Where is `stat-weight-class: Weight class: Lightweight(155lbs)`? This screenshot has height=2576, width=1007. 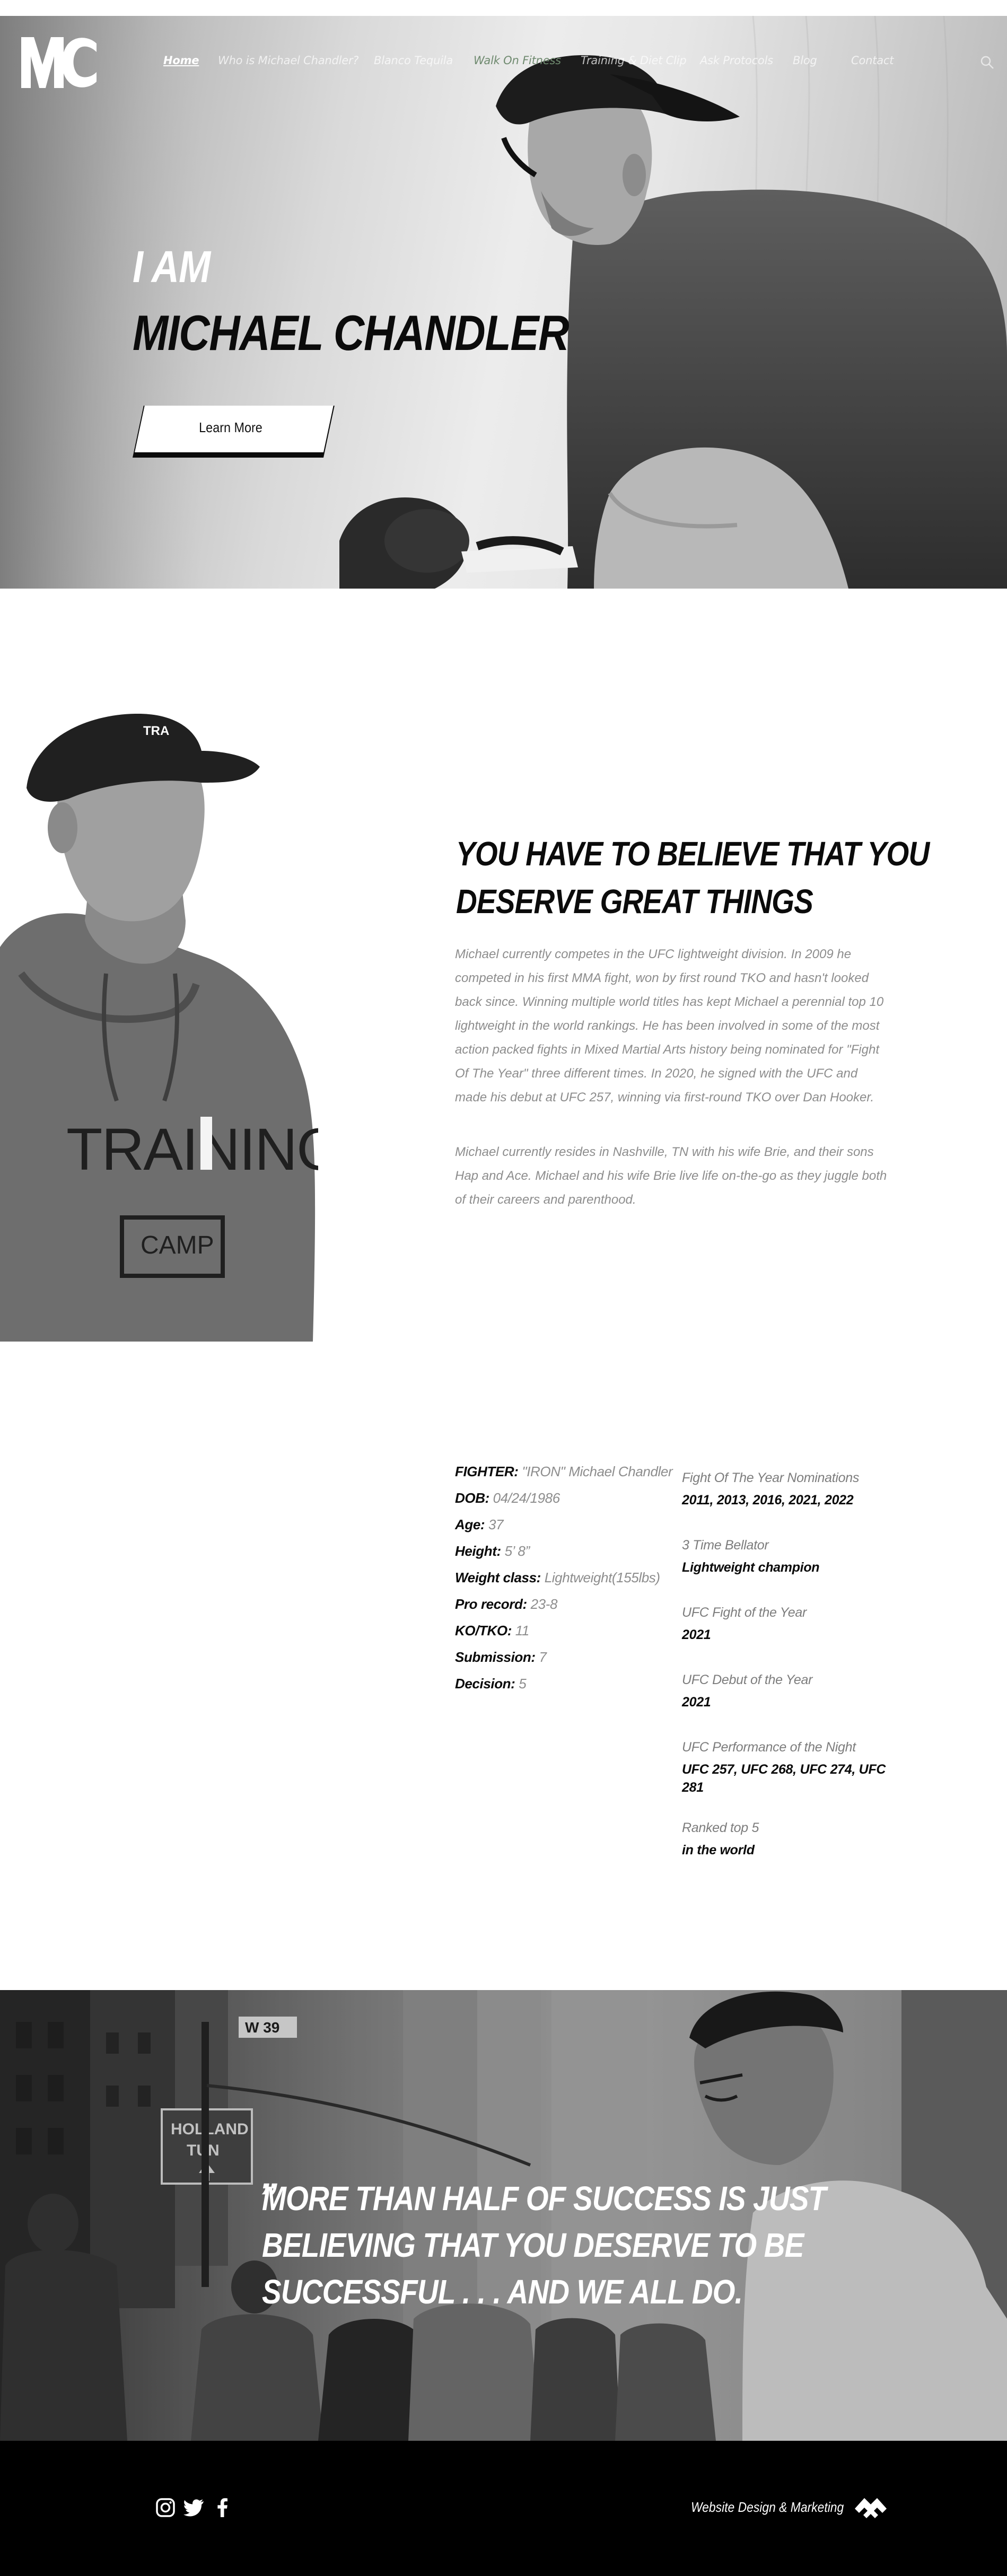 stat-weight-class: Weight class: Lightweight(155lbs) is located at coordinates (557, 1578).